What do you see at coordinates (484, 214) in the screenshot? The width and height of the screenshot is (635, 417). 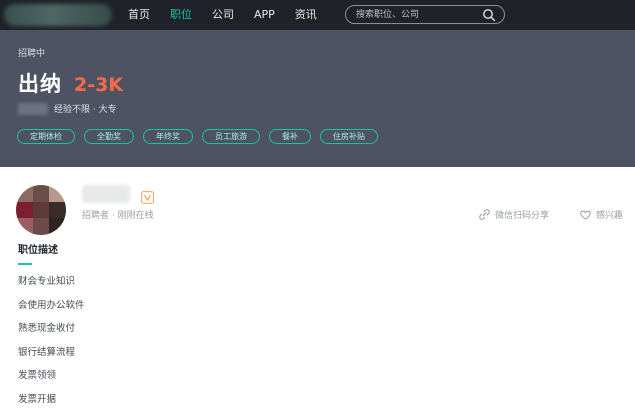 I see `link-icon` at bounding box center [484, 214].